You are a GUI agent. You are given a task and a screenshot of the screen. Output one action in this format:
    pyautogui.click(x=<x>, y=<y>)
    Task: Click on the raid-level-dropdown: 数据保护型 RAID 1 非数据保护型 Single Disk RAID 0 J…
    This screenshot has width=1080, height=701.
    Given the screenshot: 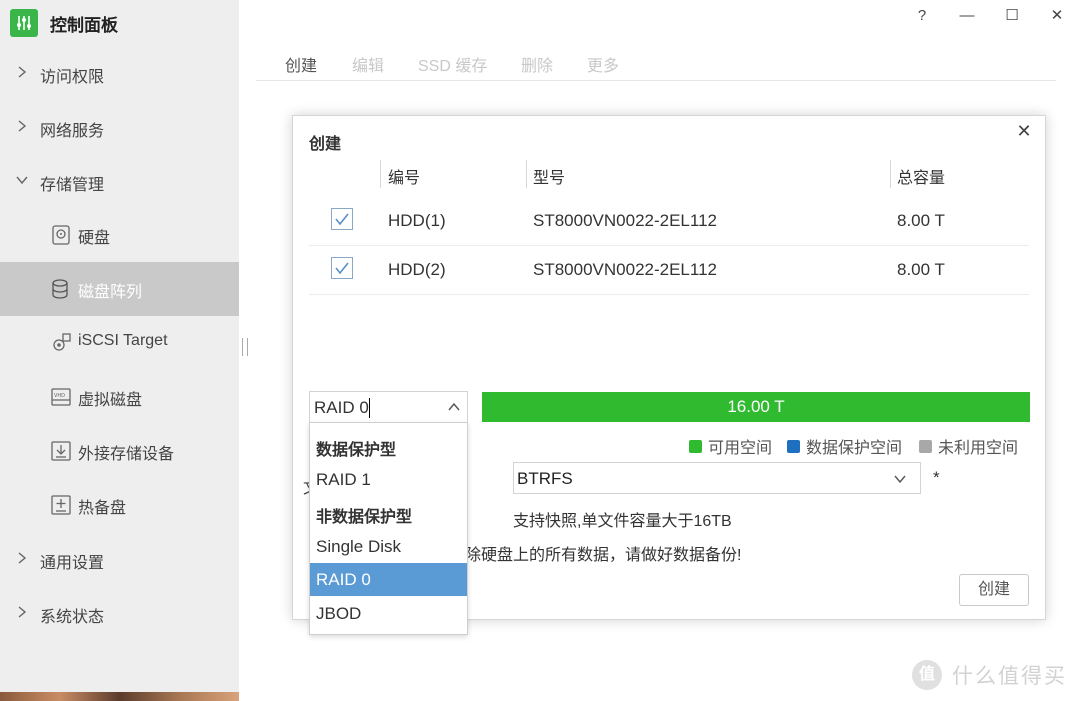 What is the action you would take?
    pyautogui.click(x=388, y=528)
    